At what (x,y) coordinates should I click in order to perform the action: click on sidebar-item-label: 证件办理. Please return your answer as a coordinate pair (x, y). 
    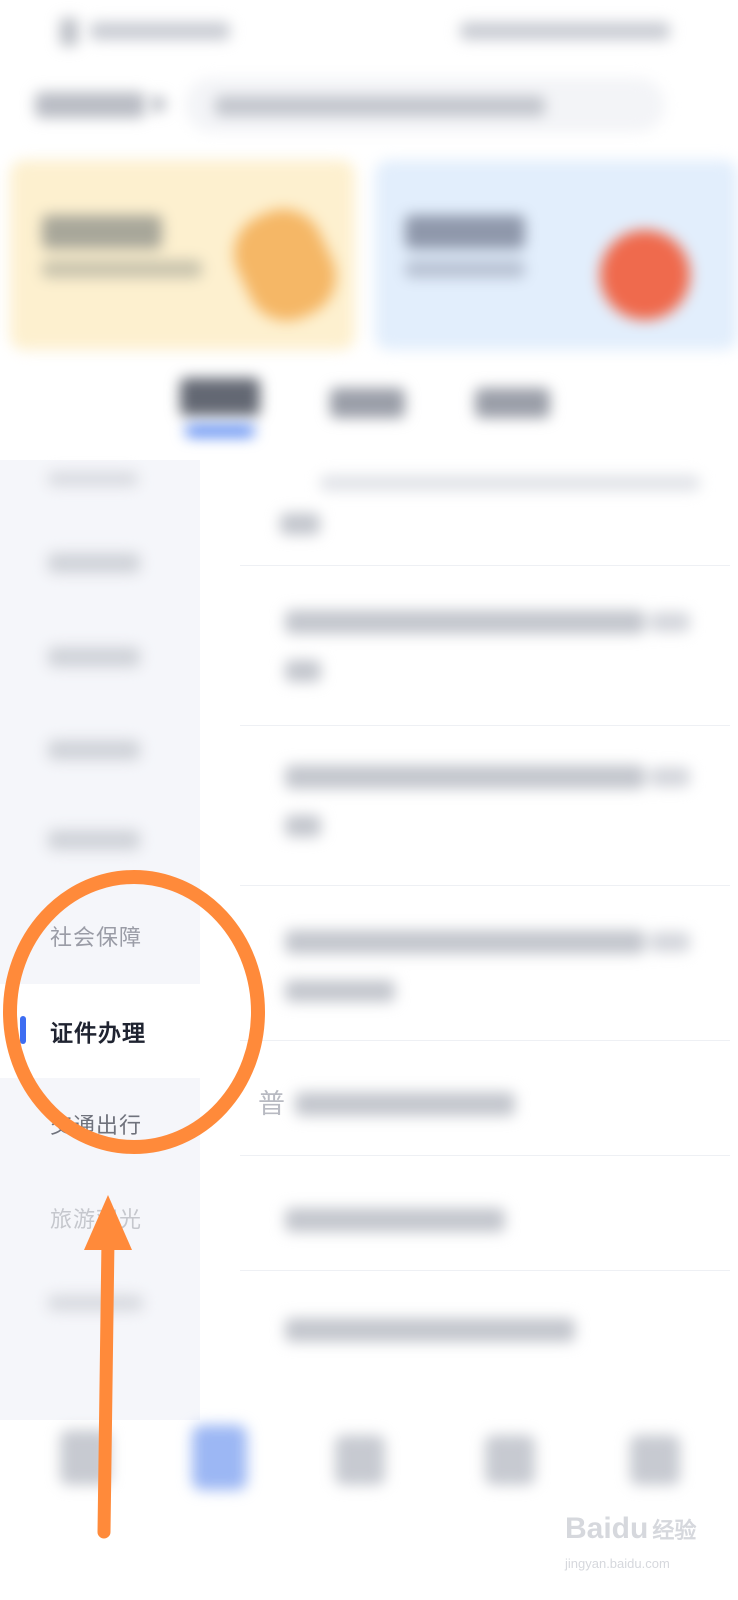
    Looking at the image, I should click on (98, 1033).